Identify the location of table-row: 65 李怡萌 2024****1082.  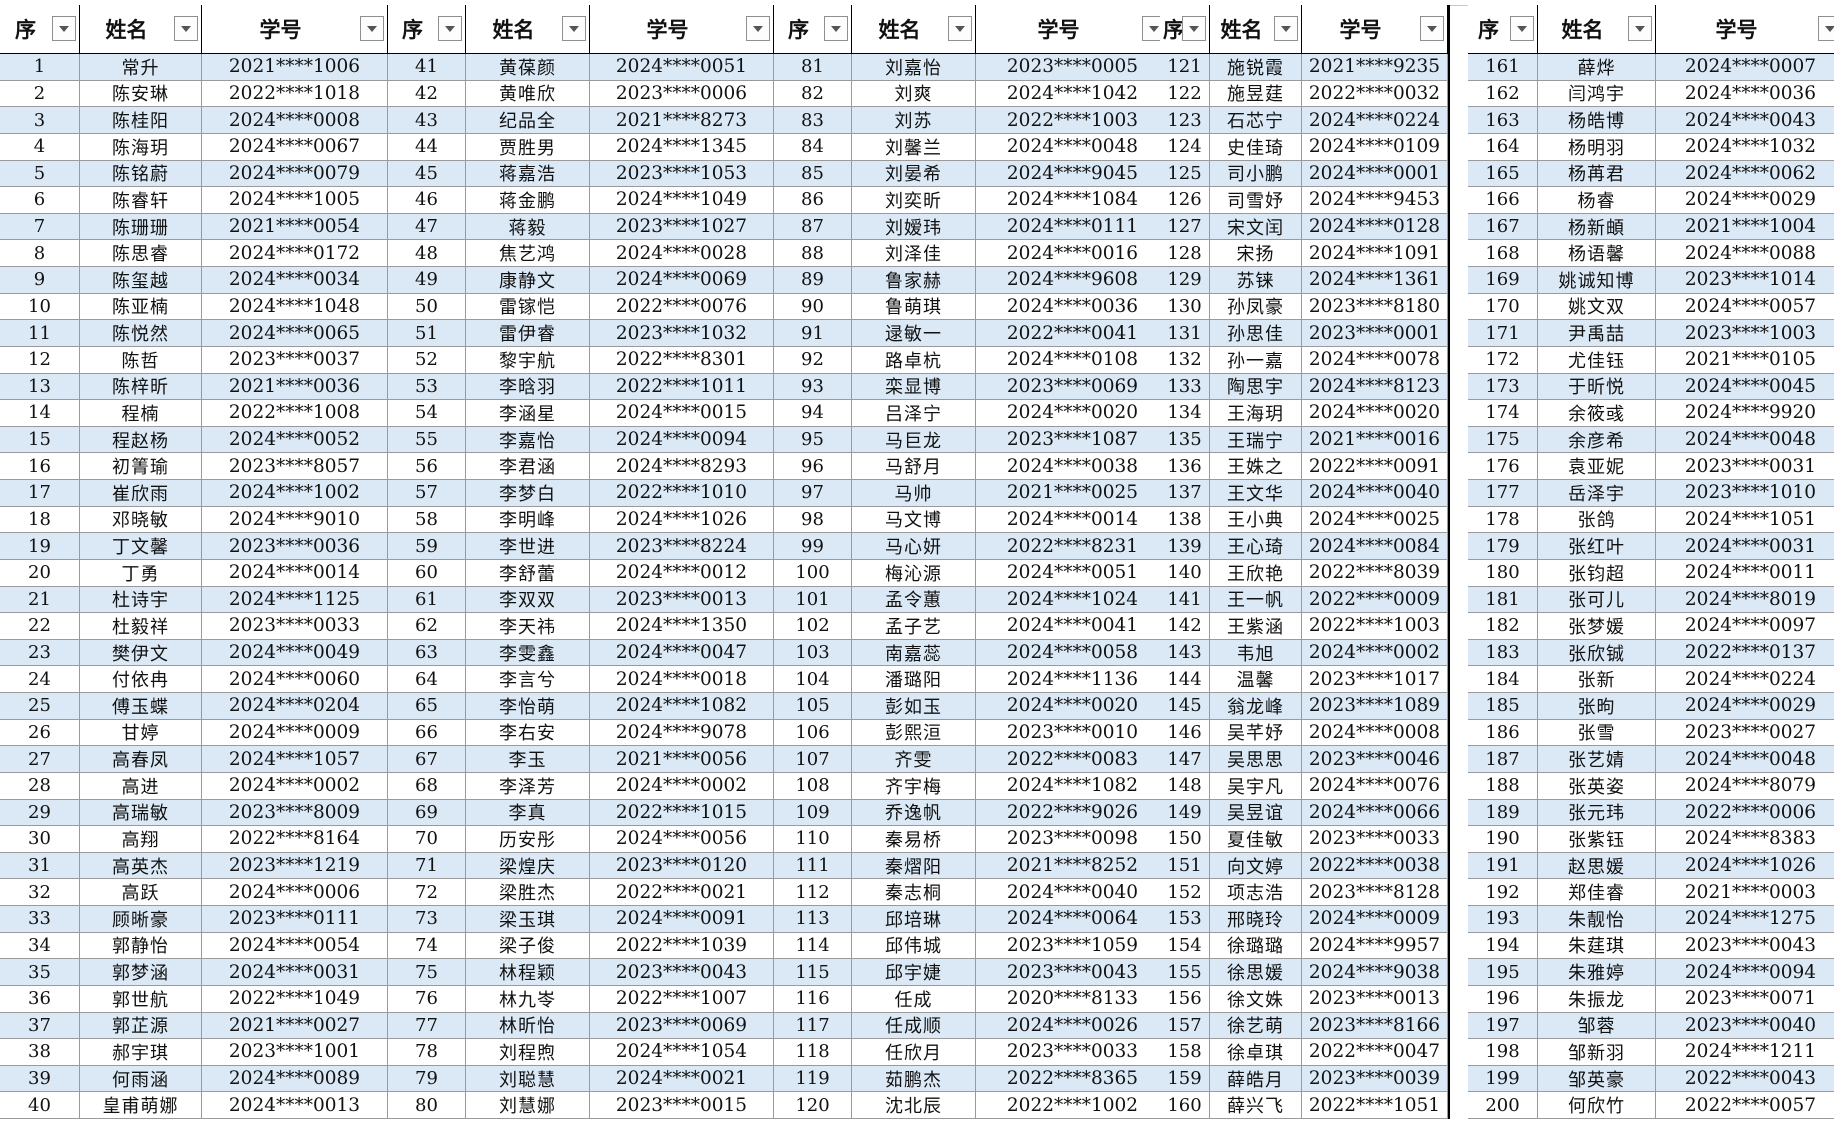
(581, 706).